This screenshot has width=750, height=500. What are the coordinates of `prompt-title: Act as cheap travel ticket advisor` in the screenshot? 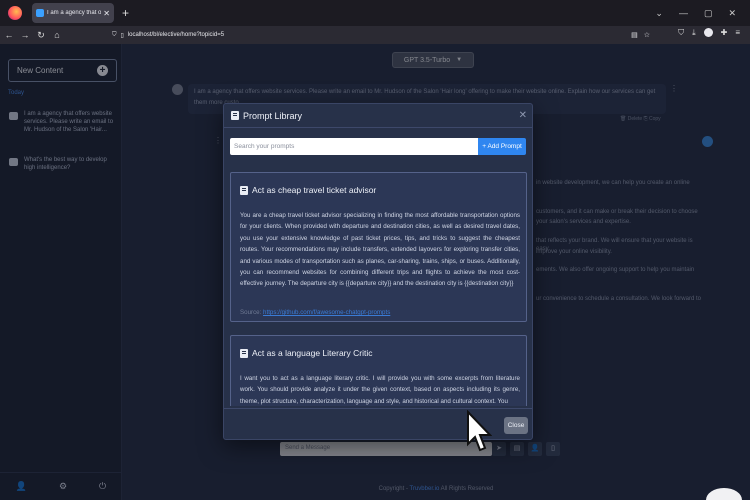 It's located at (314, 190).